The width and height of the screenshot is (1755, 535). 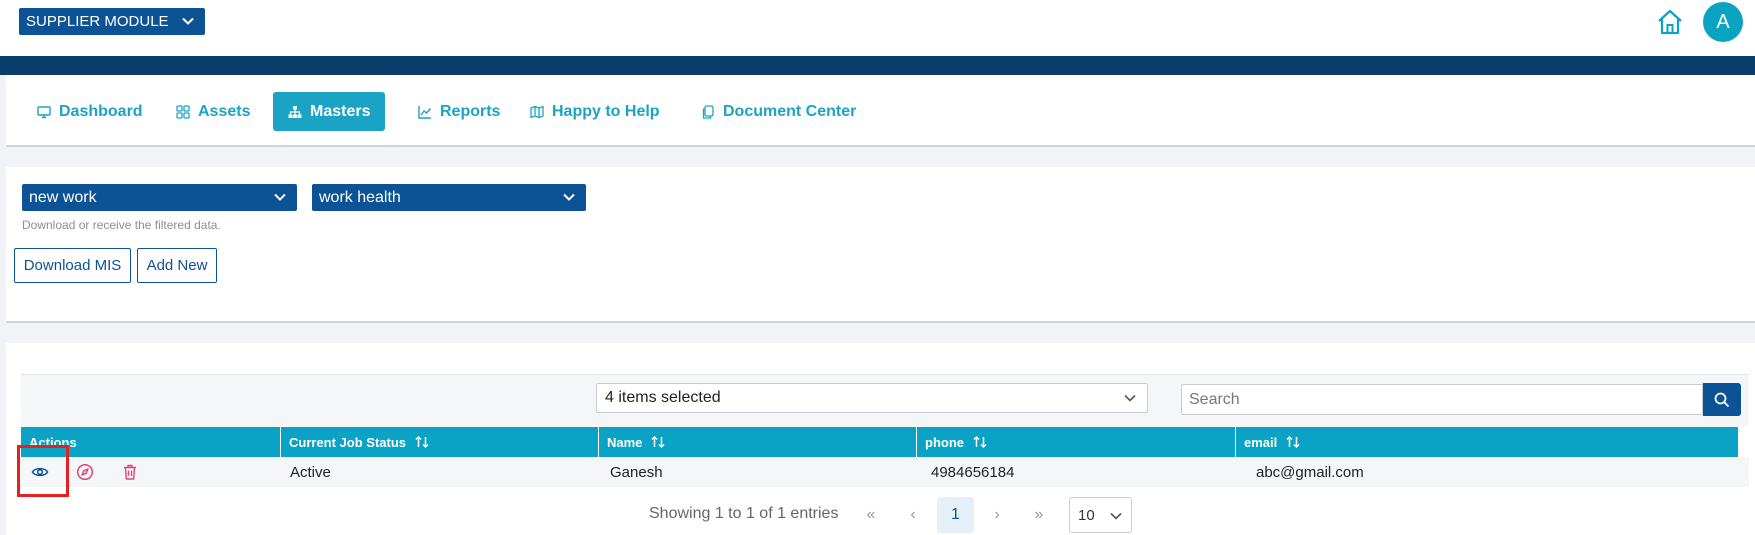 What do you see at coordinates (340, 111) in the screenshot?
I see `nav-item-label: Masters` at bounding box center [340, 111].